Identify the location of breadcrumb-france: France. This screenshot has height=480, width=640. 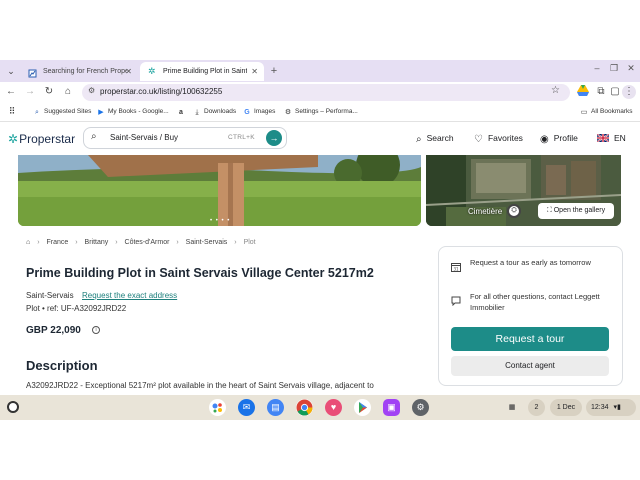
(57, 242).